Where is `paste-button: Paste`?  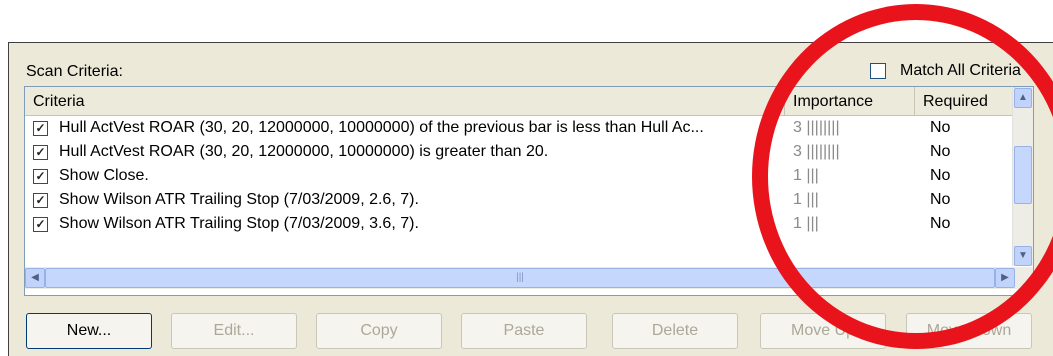 paste-button: Paste is located at coordinates (524, 331).